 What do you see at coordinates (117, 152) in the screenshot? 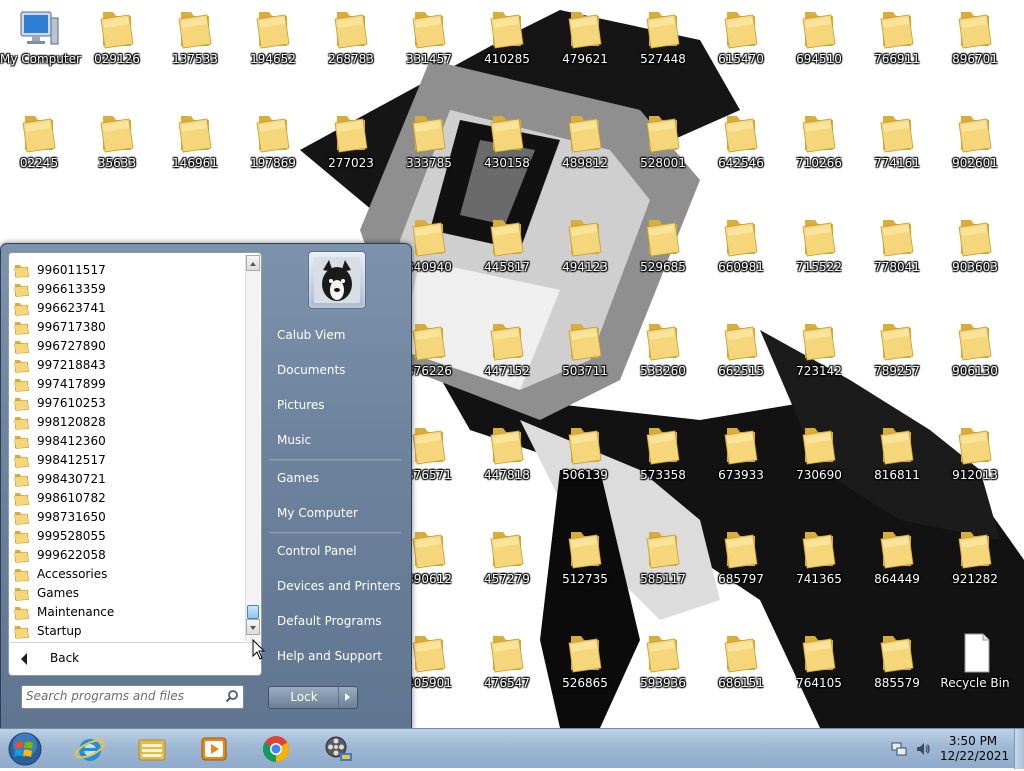
I see `desktop-folder: 35633` at bounding box center [117, 152].